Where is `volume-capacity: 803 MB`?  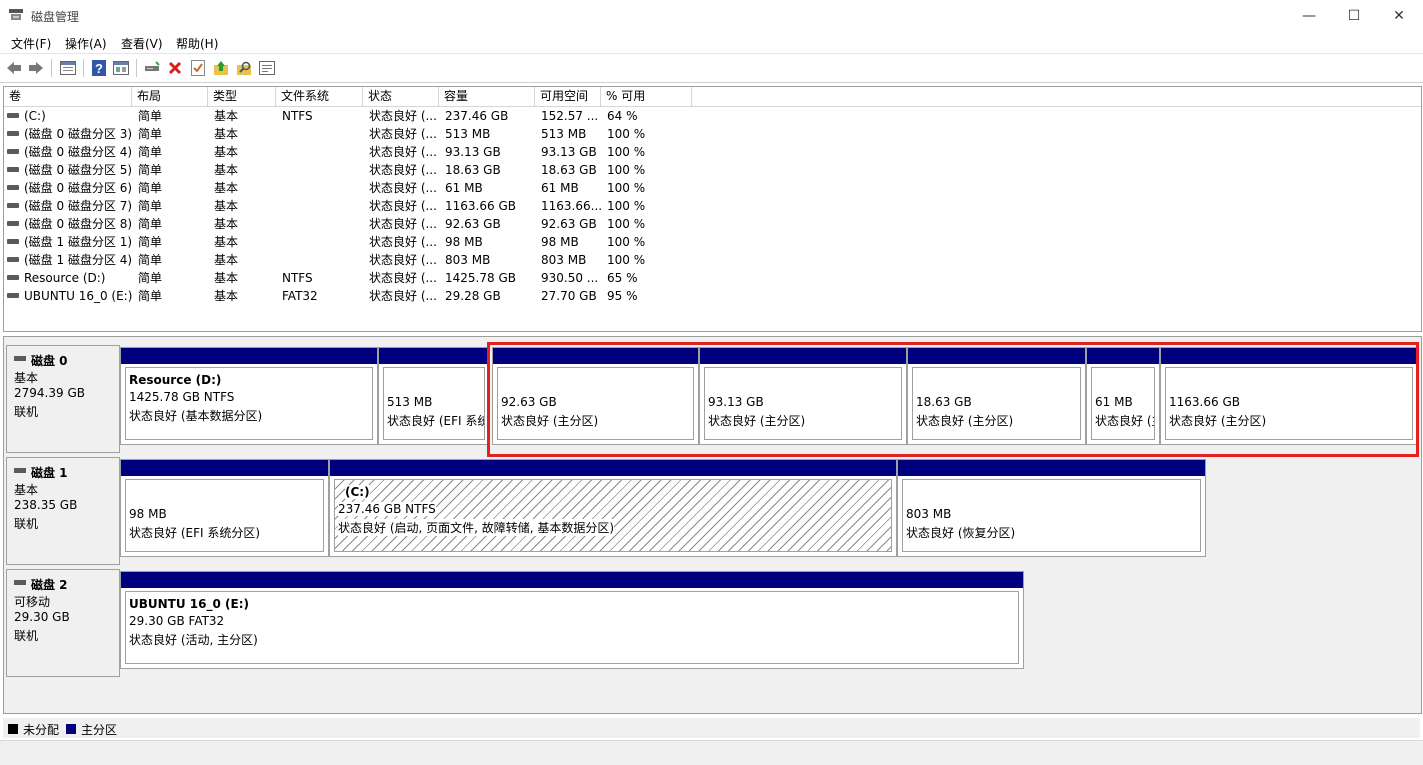 volume-capacity: 803 MB is located at coordinates (468, 260).